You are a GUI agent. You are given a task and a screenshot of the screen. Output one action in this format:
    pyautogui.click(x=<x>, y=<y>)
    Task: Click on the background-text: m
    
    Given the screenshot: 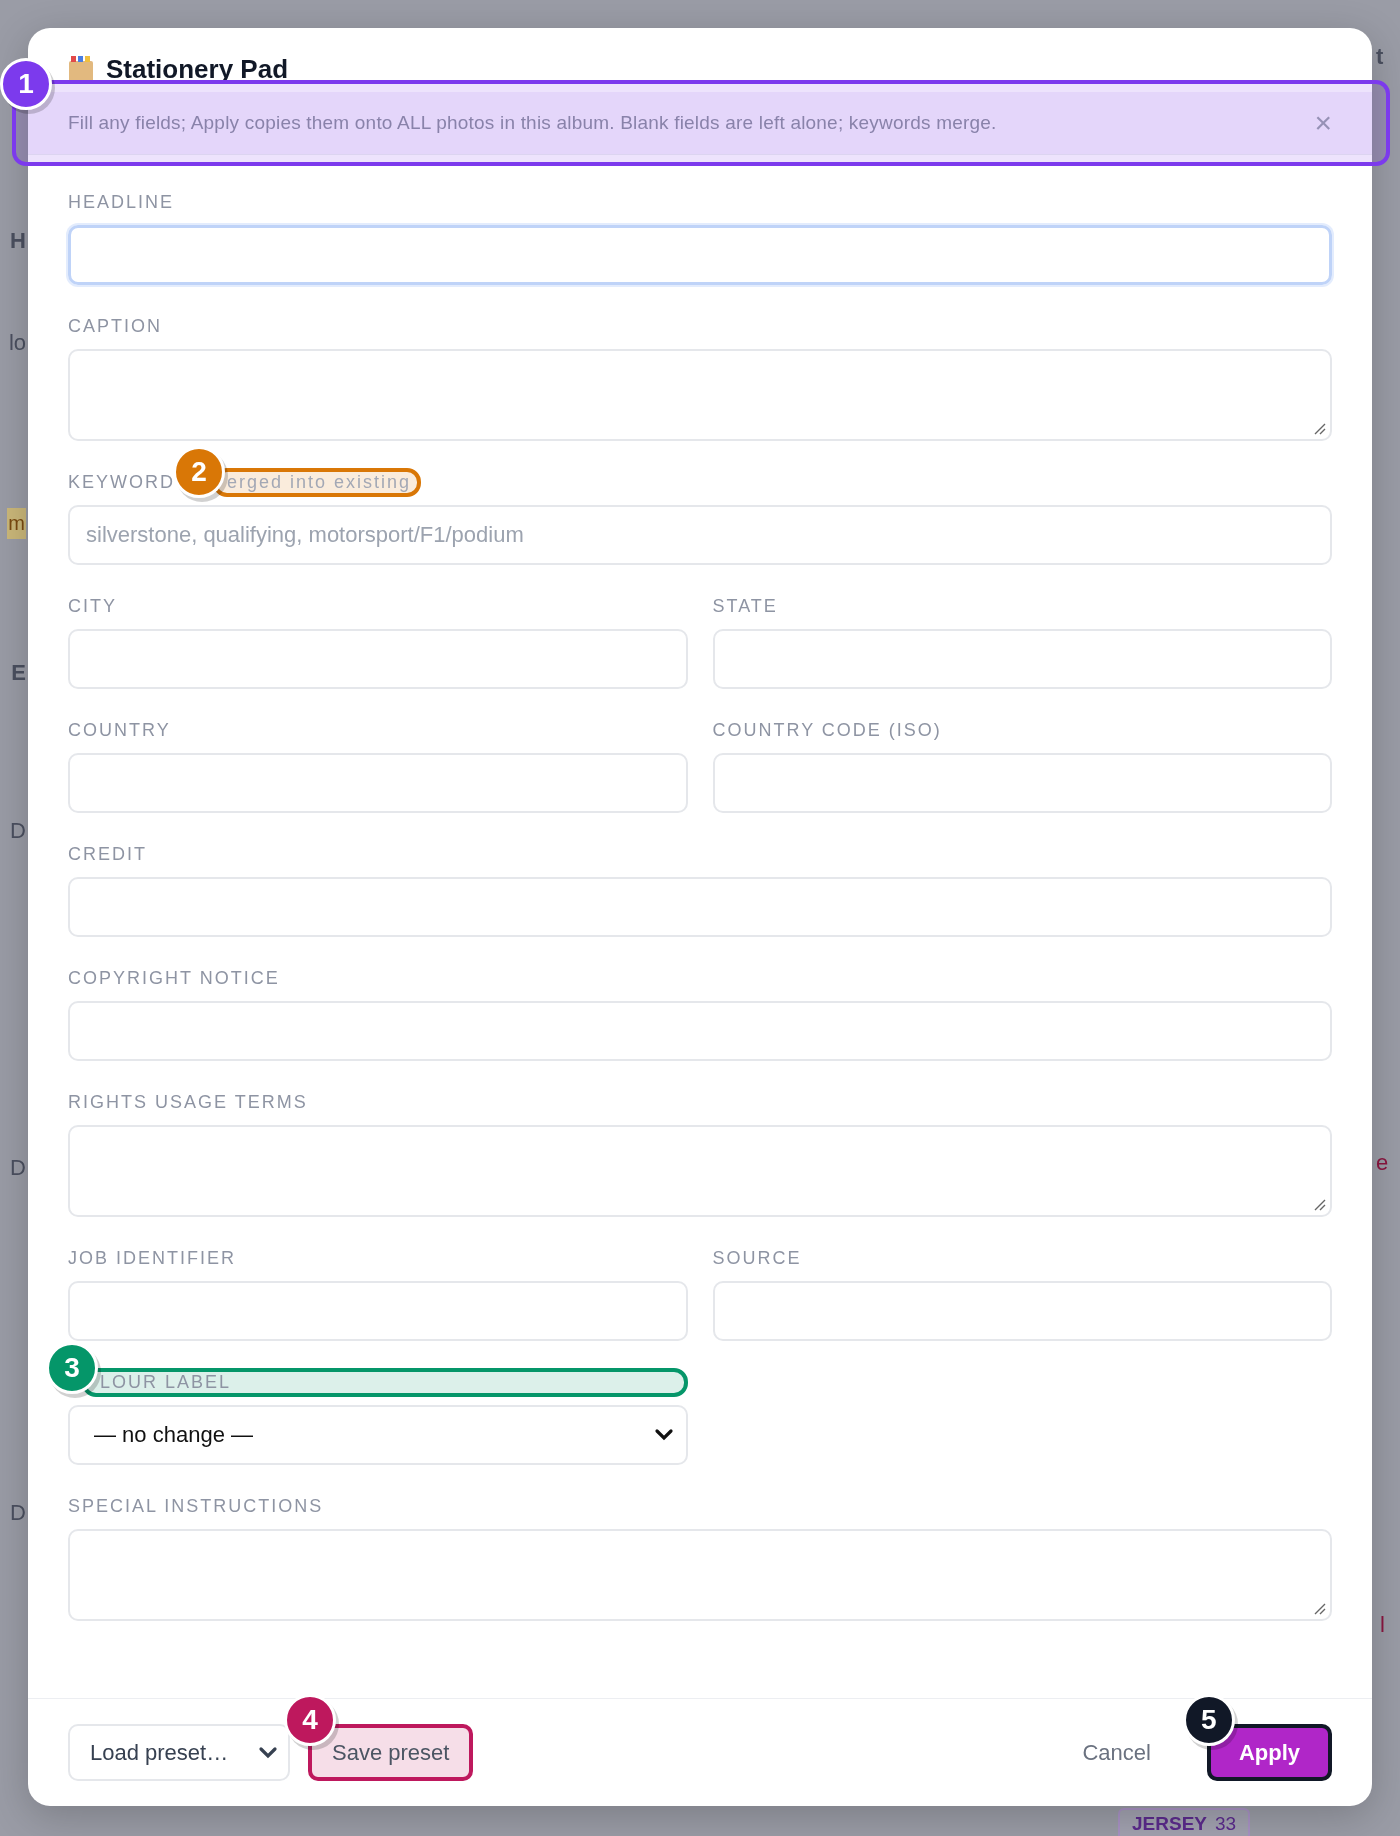 What is the action you would take?
    pyautogui.click(x=16, y=523)
    